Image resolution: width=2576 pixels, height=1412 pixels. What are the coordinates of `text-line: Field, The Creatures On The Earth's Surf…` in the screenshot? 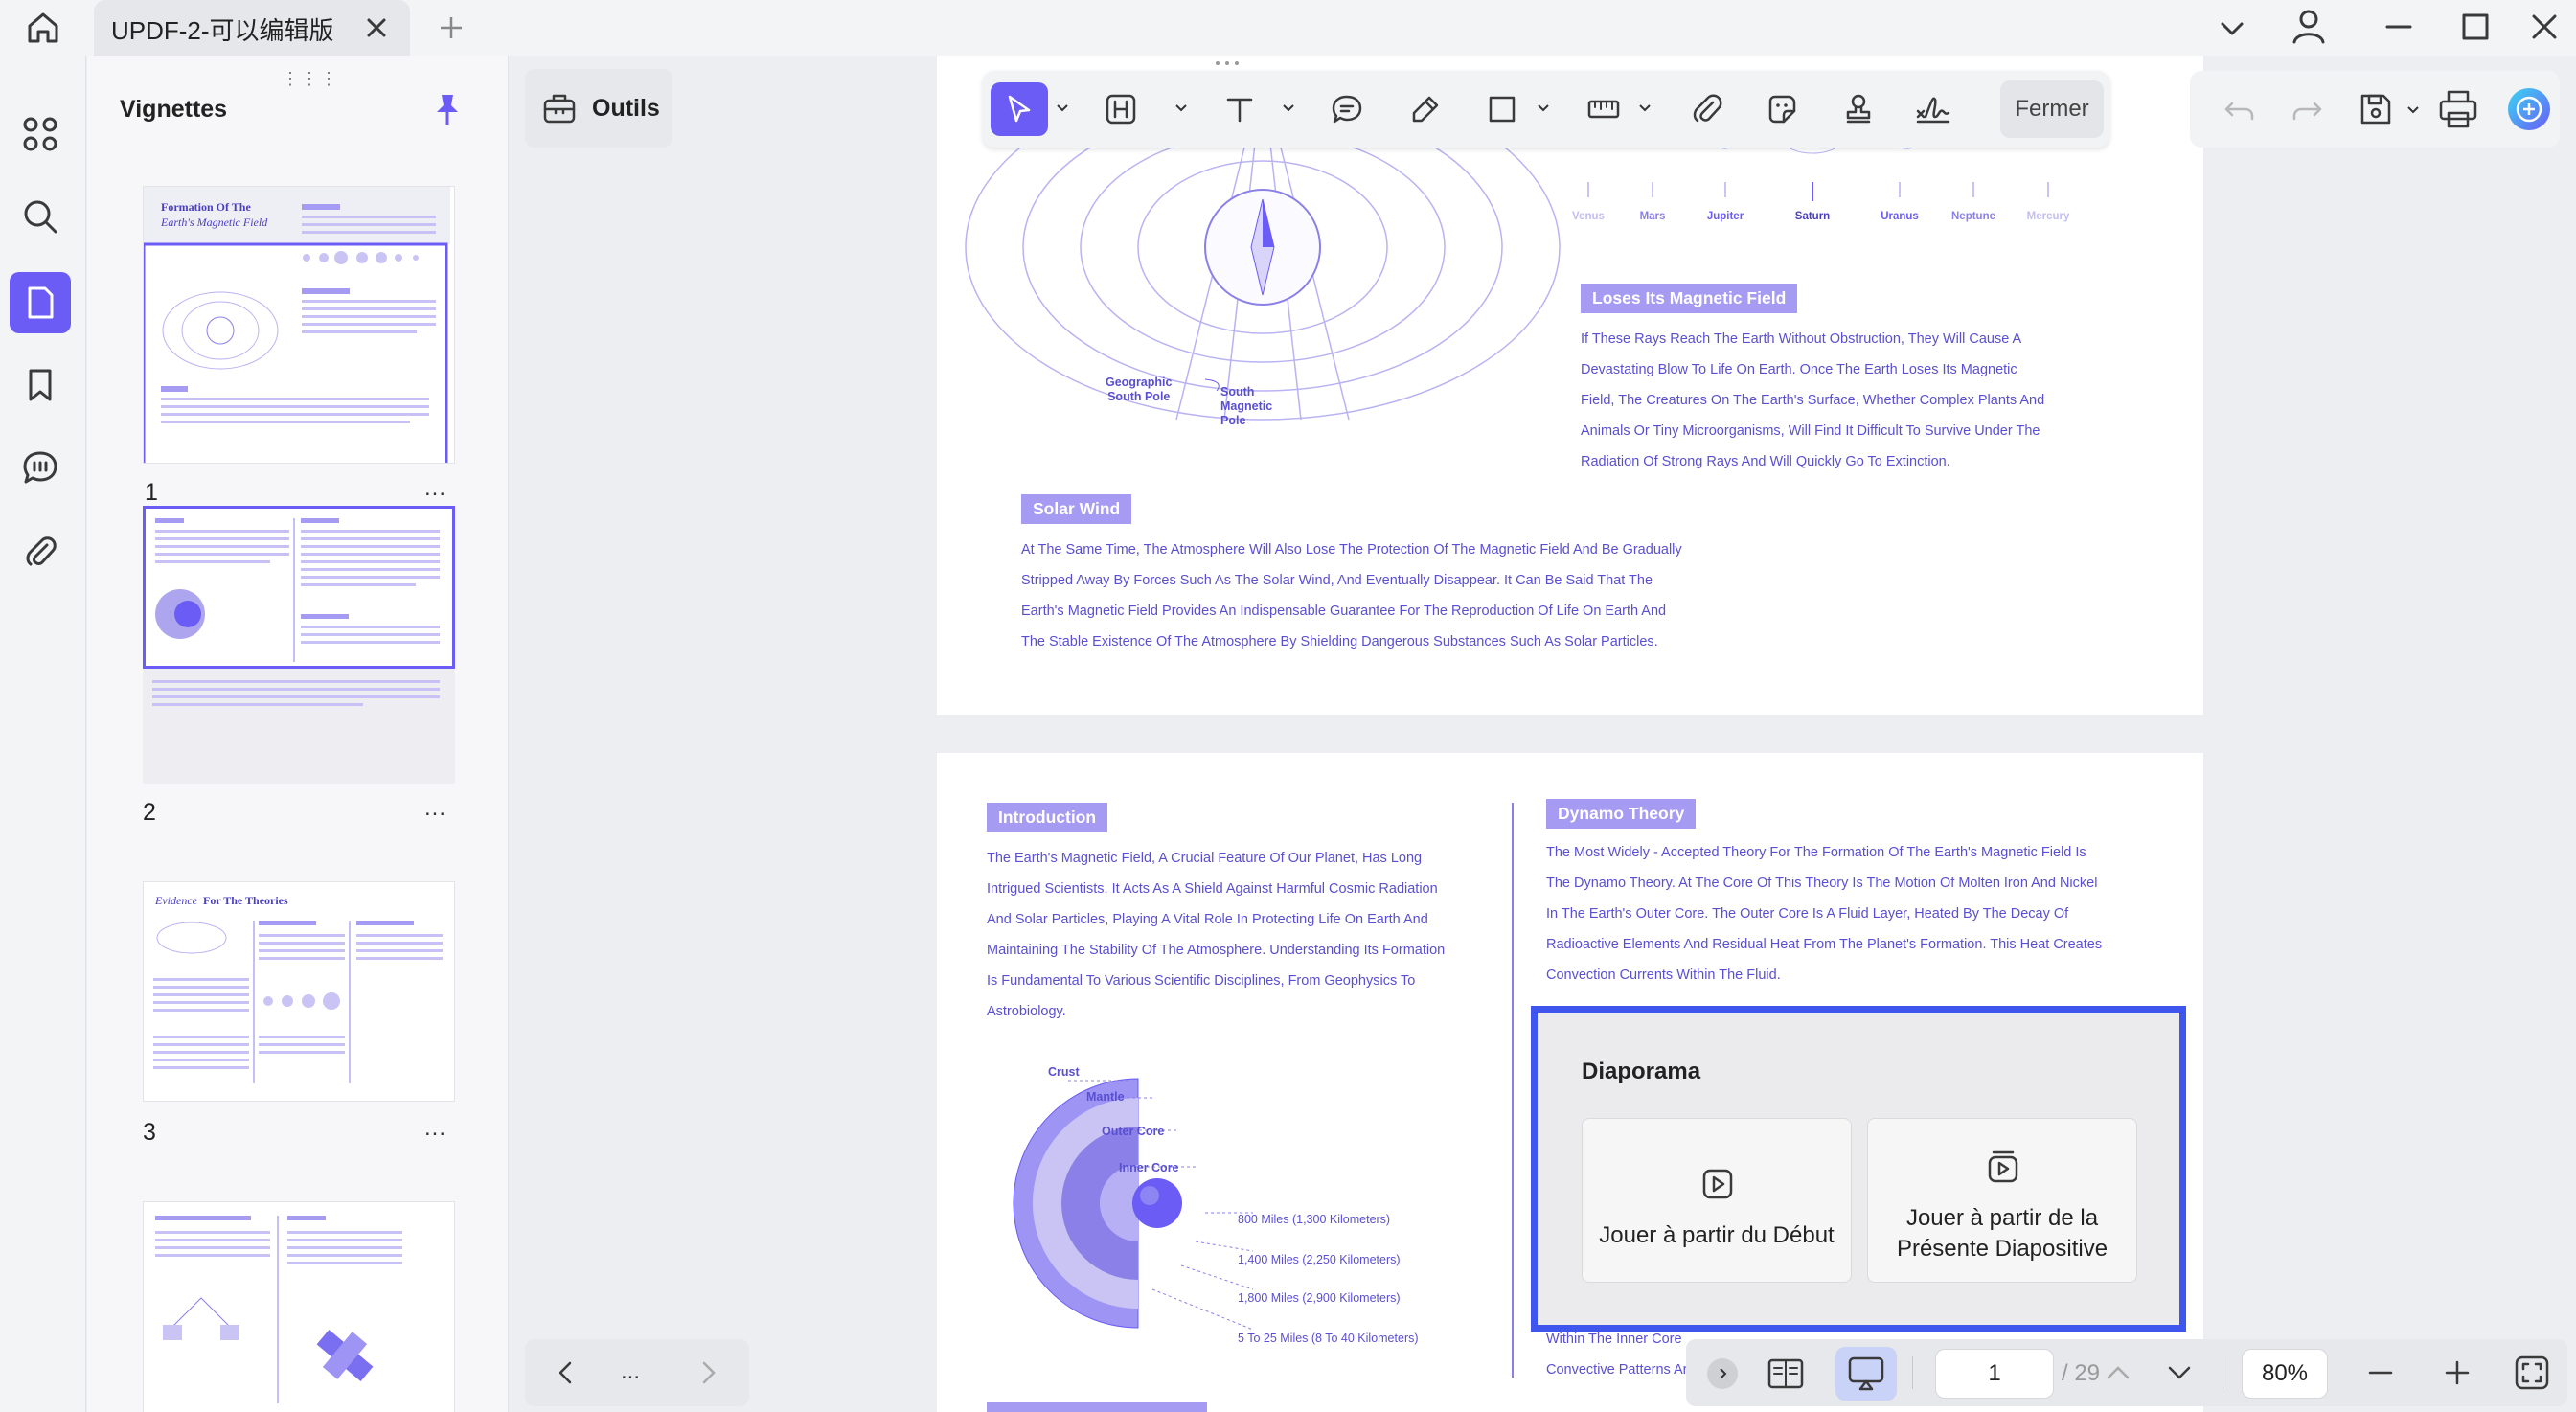 It's located at (1813, 401).